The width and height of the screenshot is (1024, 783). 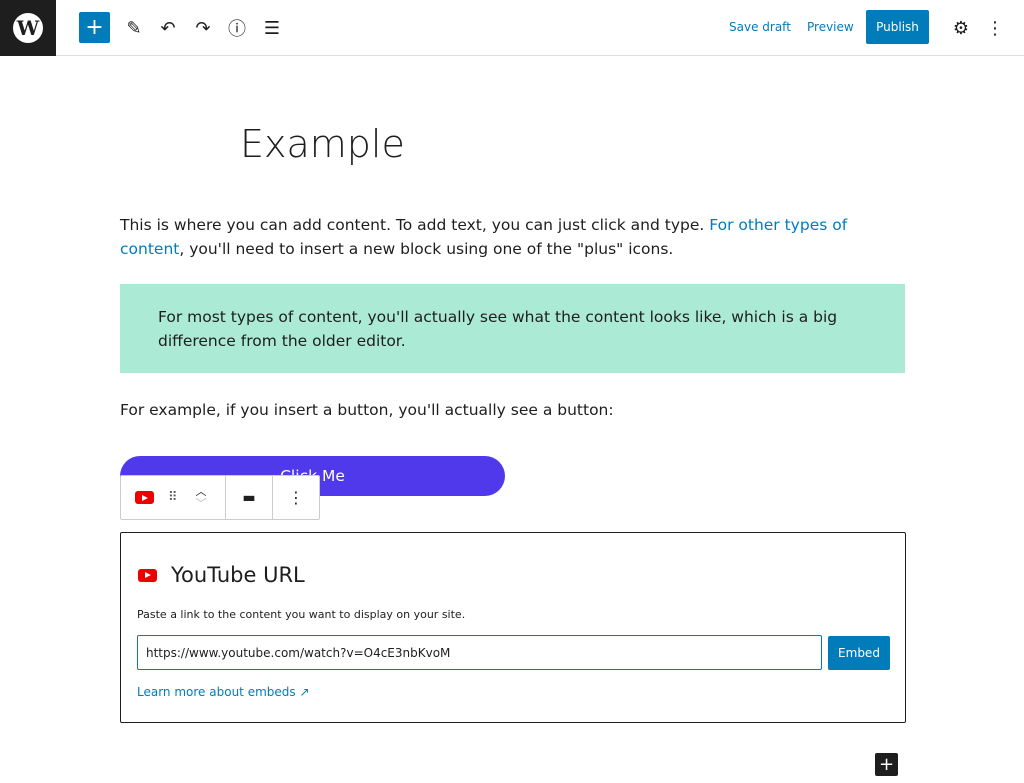 What do you see at coordinates (322, 144) in the screenshot?
I see `post-title: Example` at bounding box center [322, 144].